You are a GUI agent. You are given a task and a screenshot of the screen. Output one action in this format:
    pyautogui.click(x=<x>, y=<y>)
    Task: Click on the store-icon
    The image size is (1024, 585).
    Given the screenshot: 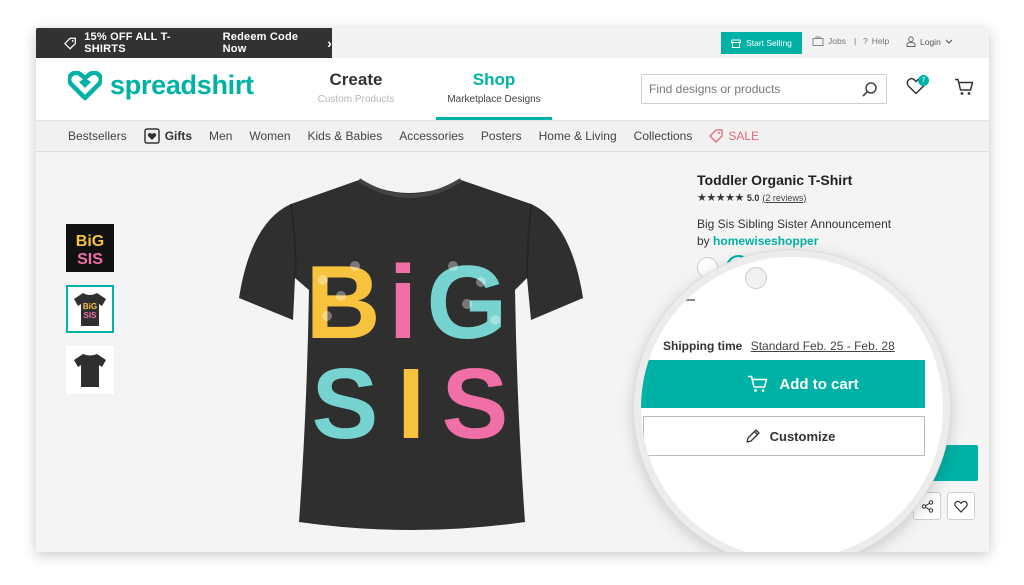 What is the action you would take?
    pyautogui.click(x=736, y=43)
    